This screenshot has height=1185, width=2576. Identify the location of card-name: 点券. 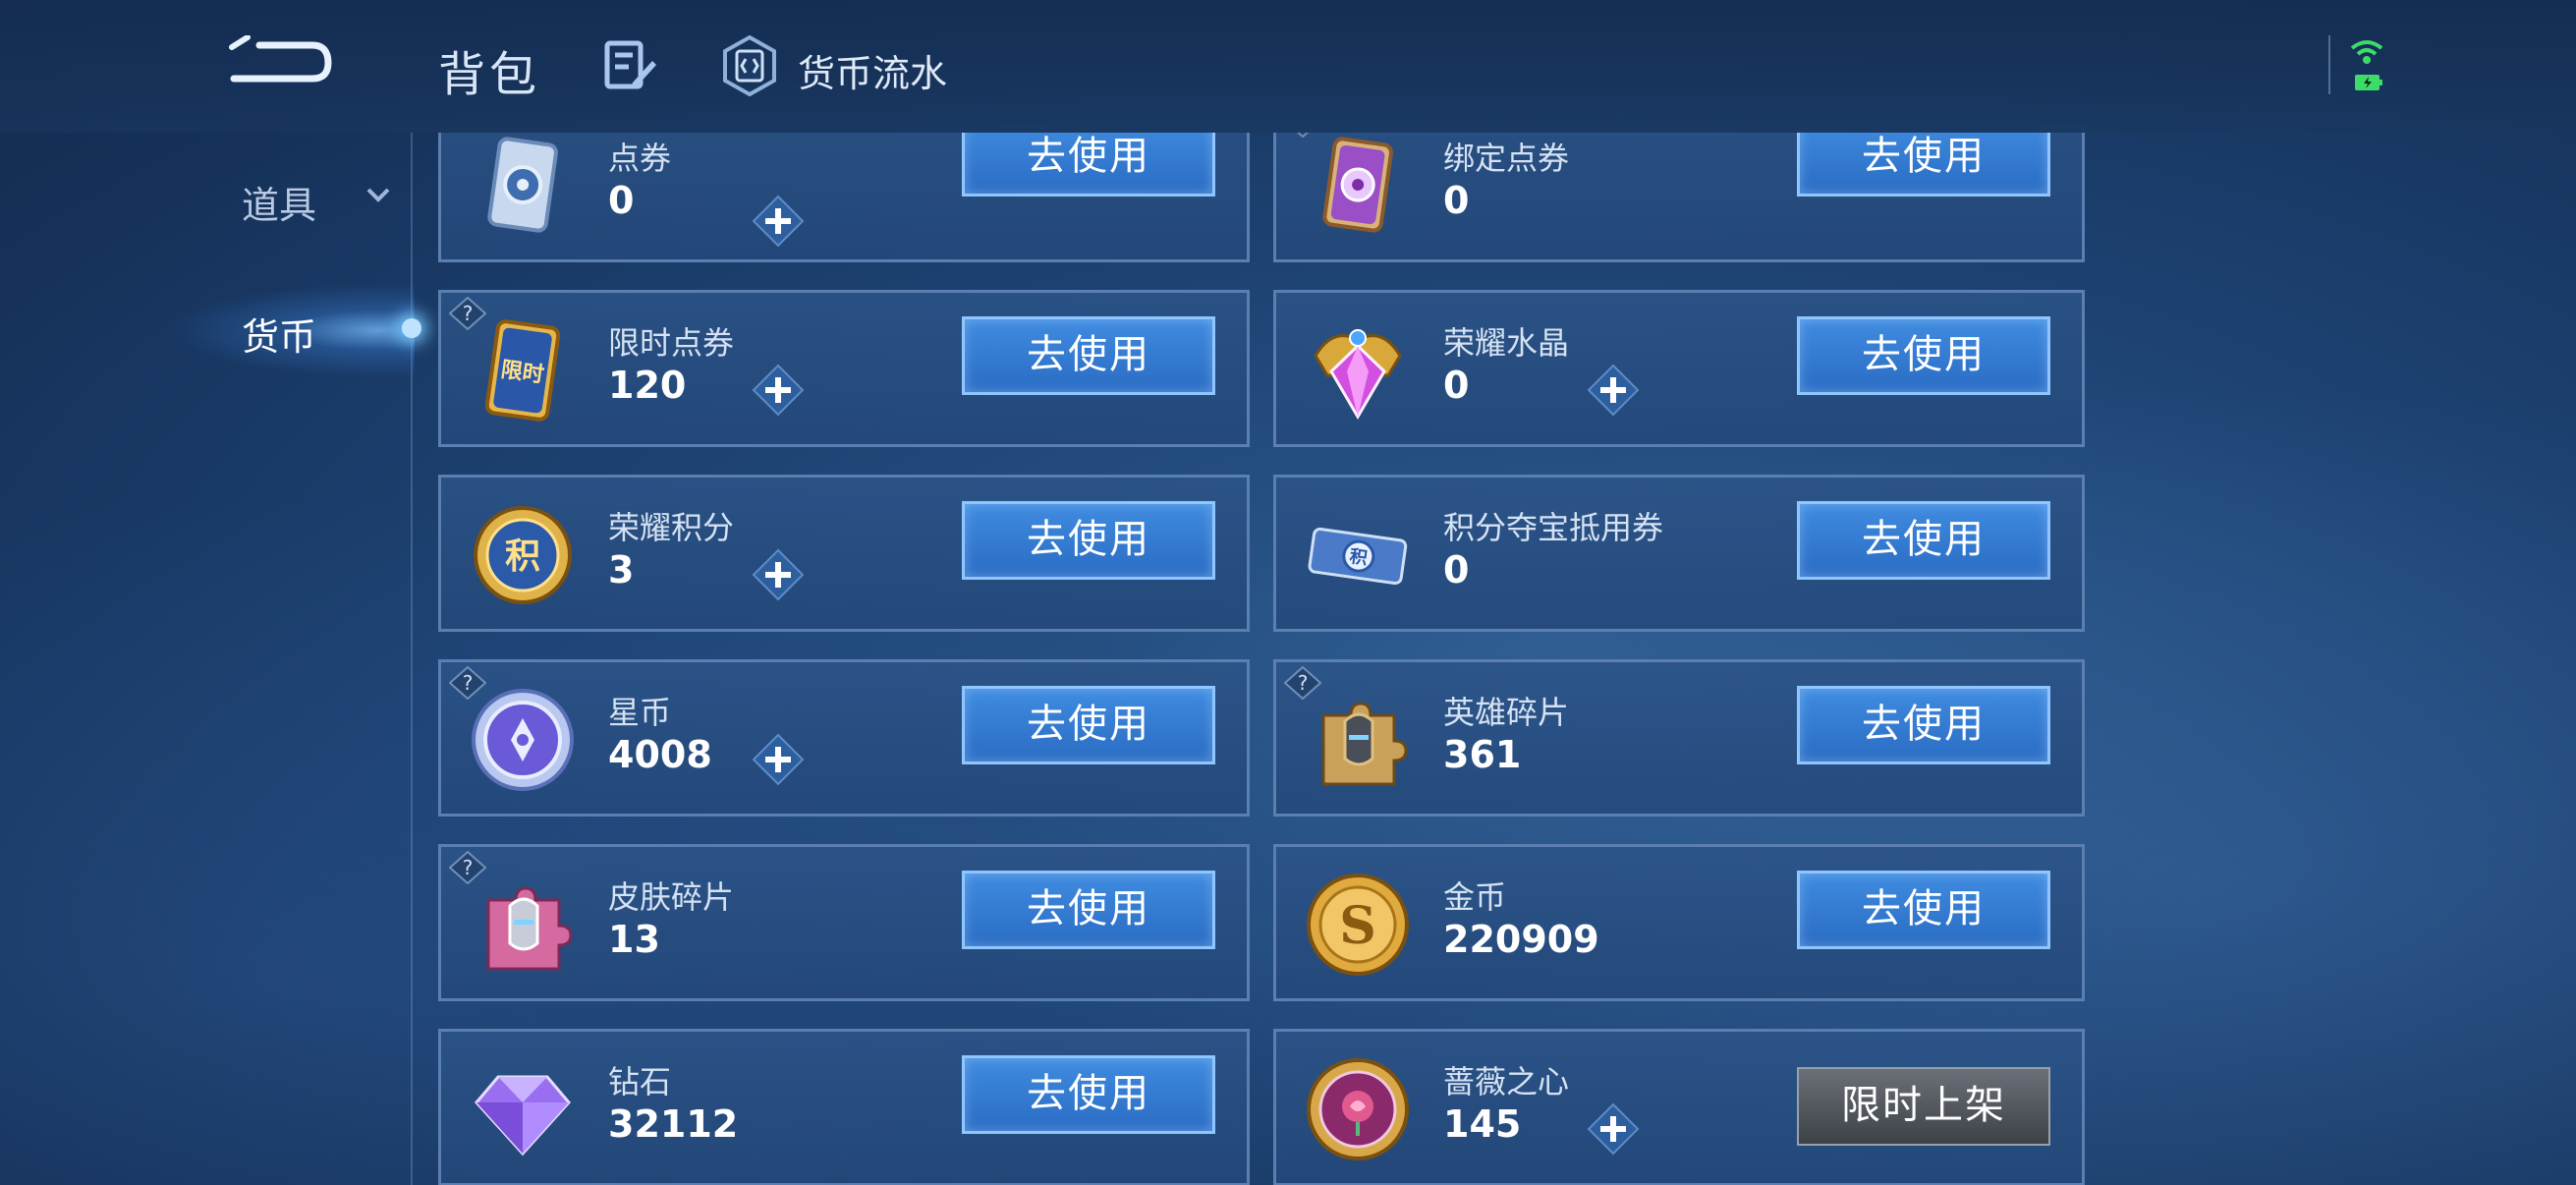
(640, 159).